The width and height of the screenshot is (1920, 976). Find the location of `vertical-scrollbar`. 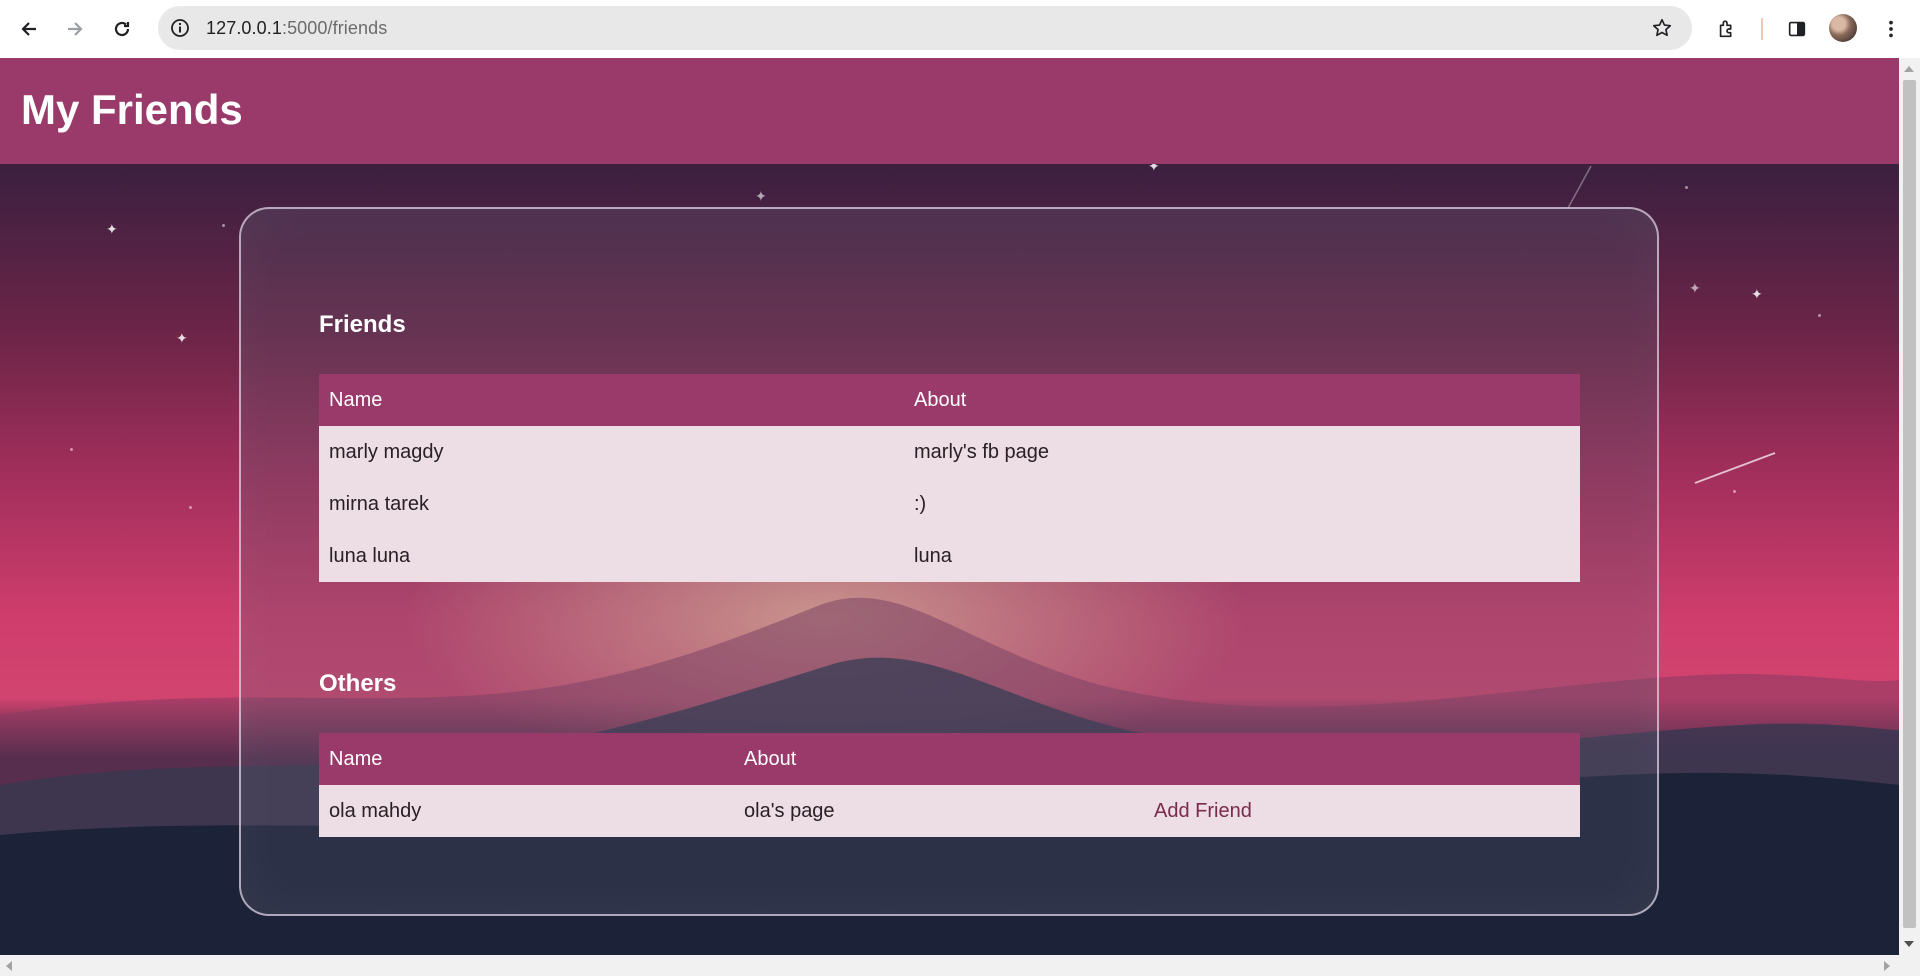

vertical-scrollbar is located at coordinates (1909, 506).